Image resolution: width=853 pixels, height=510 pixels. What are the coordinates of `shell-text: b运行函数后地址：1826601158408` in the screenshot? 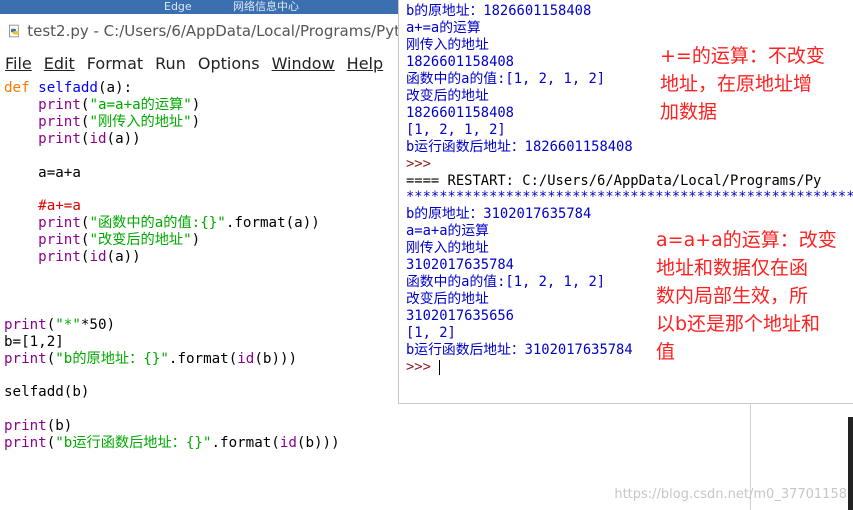 It's located at (519, 146).